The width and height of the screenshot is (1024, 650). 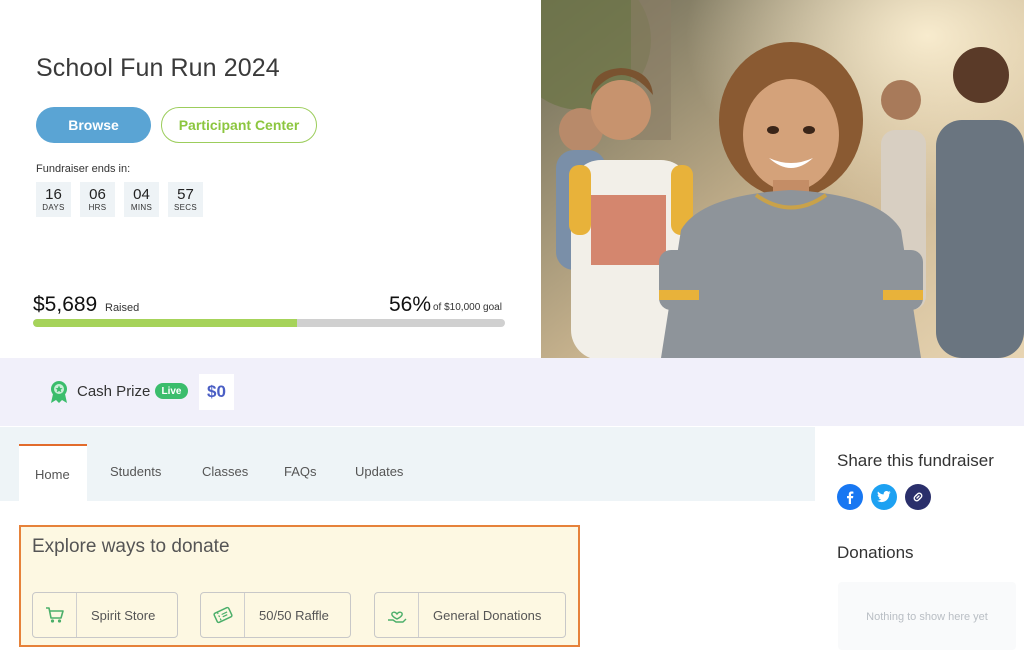 What do you see at coordinates (131, 546) in the screenshot?
I see `explore-title: Explore ways to donate` at bounding box center [131, 546].